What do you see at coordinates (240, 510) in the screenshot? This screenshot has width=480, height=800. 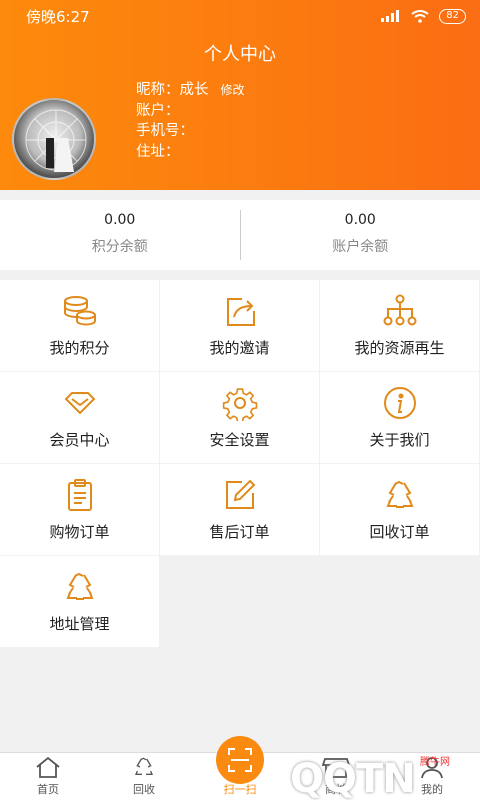 I see `menu-item-aftersale-orders: 售后订单` at bounding box center [240, 510].